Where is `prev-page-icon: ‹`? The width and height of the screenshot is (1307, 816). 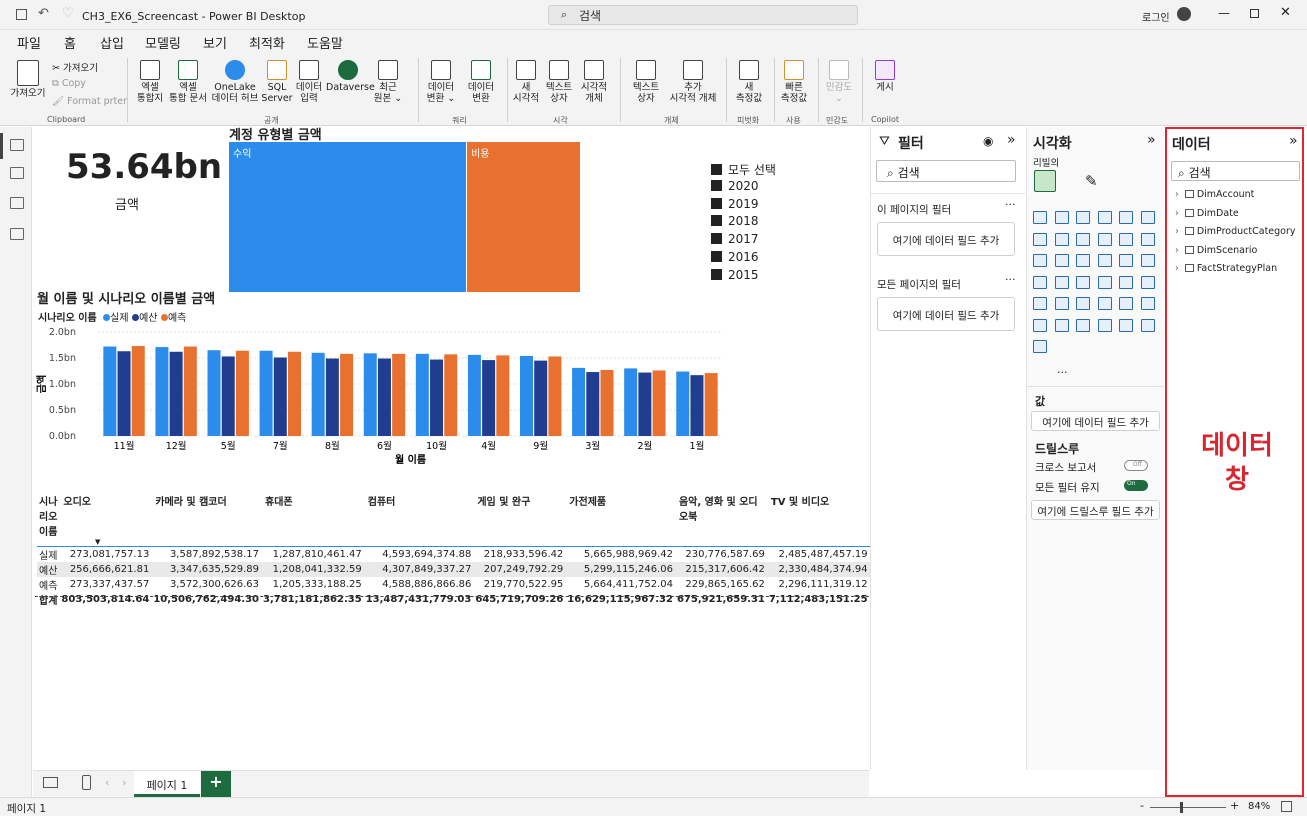
prev-page-icon: ‹ is located at coordinates (107, 782).